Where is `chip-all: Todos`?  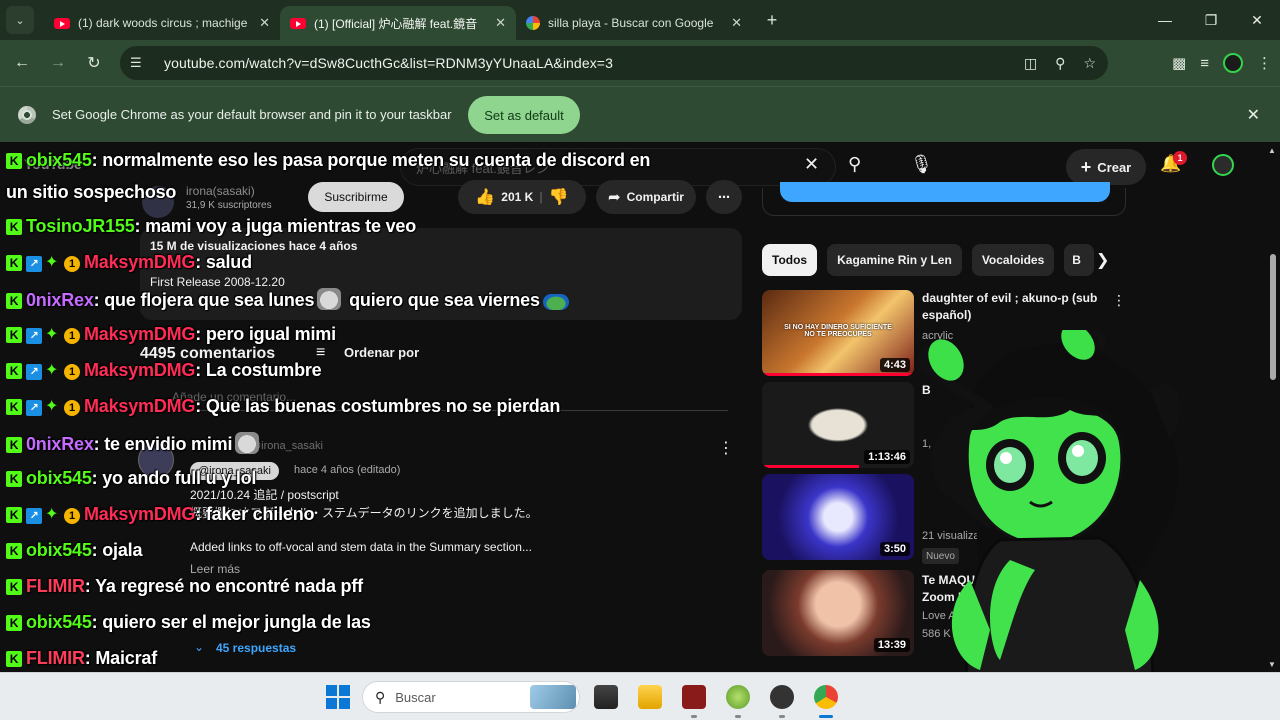 chip-all: Todos is located at coordinates (790, 260).